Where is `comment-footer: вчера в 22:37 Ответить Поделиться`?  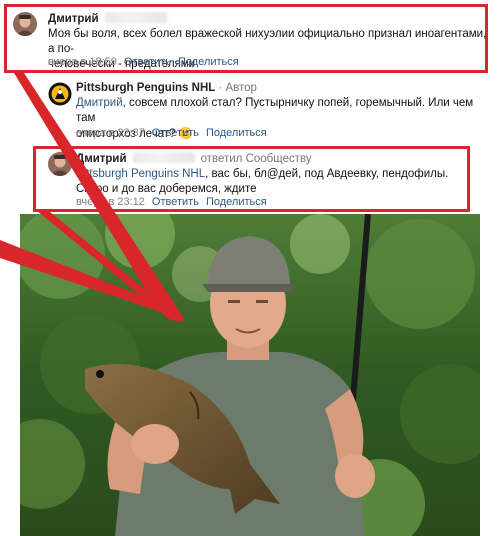 comment-footer: вчера в 22:37 Ответить Поделиться is located at coordinates (171, 133).